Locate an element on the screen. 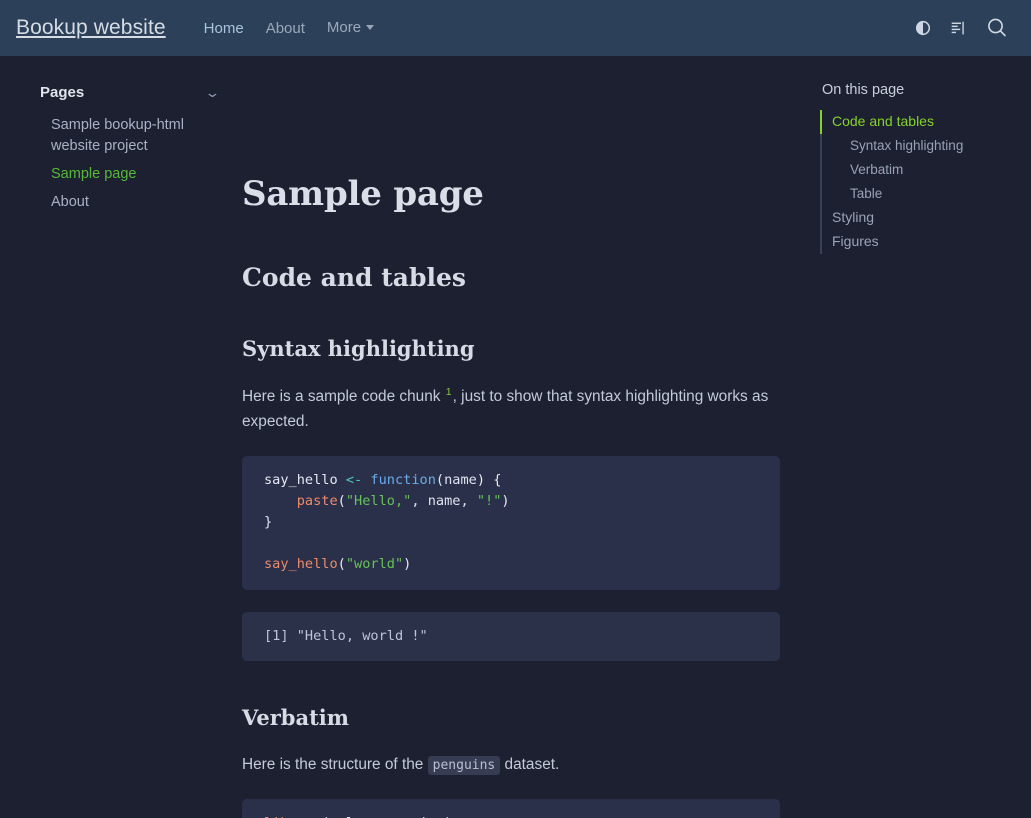 The width and height of the screenshot is (1031, 818). sidebar-item-about: About is located at coordinates (70, 202).